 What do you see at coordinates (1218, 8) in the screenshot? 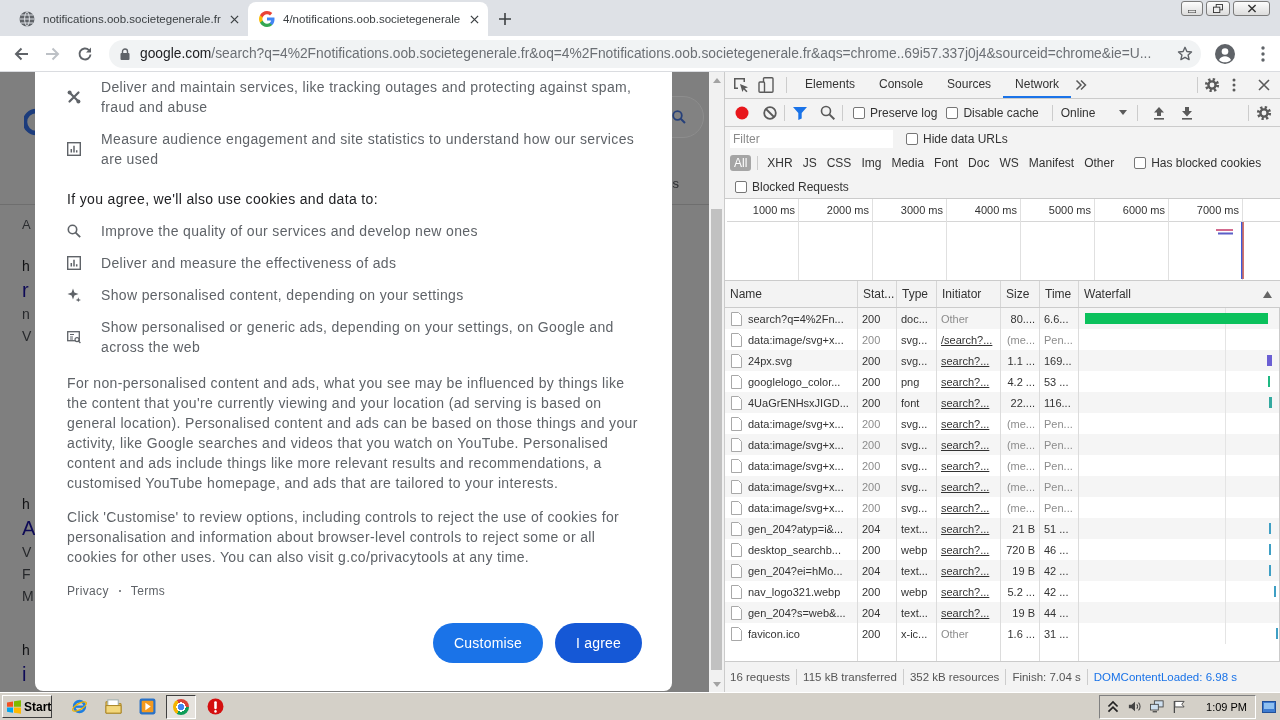
I see `restore-button` at bounding box center [1218, 8].